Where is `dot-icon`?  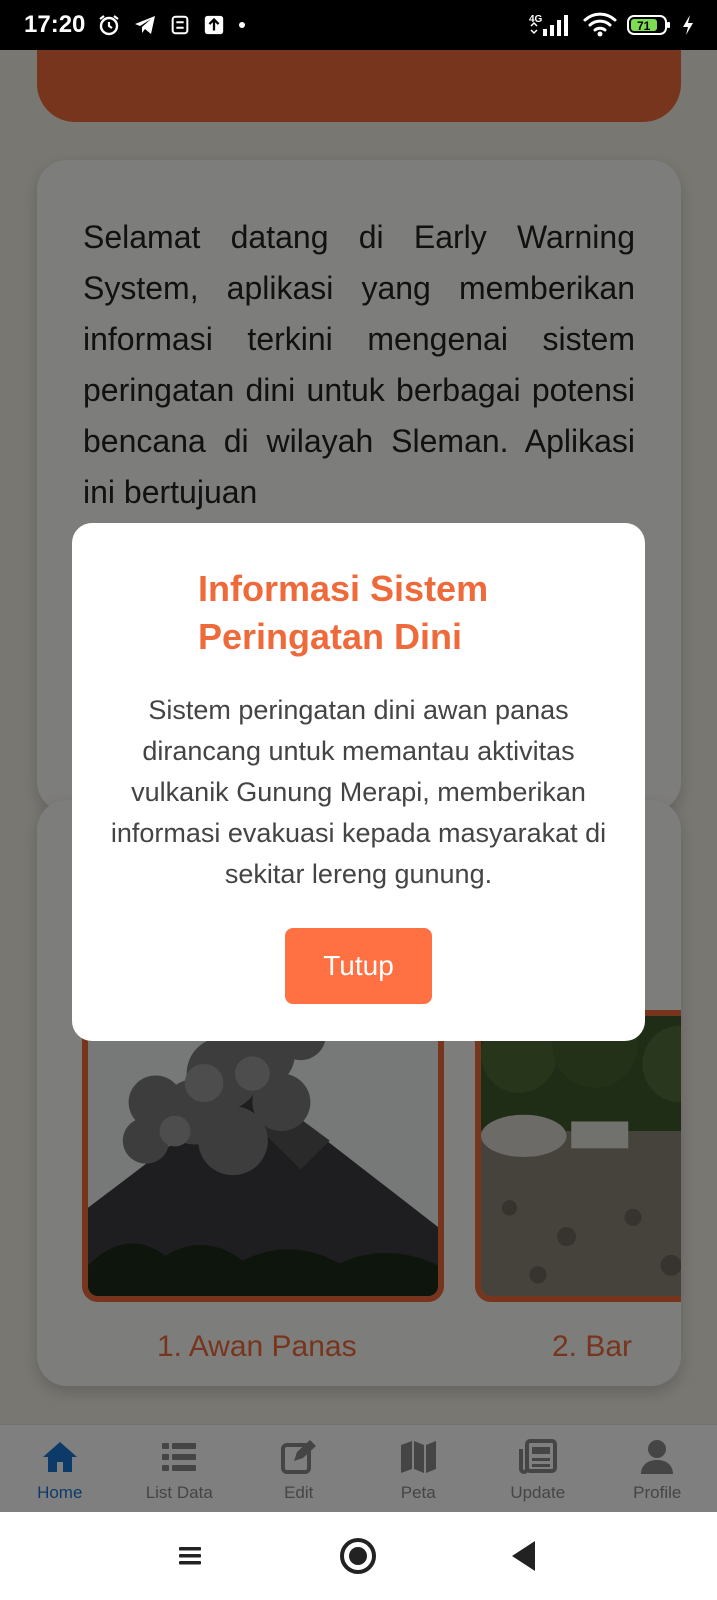
dot-icon is located at coordinates (242, 25).